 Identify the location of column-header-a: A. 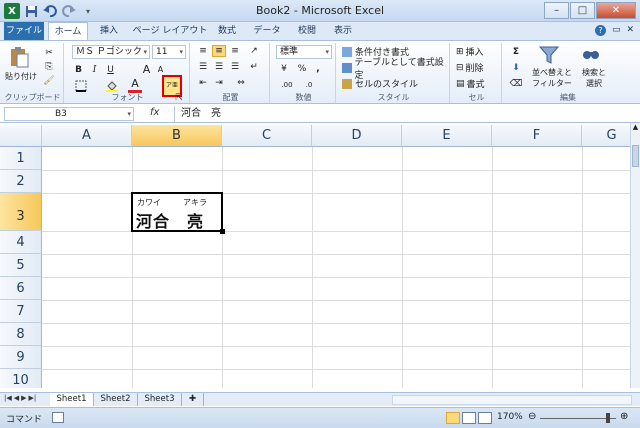
(87, 136).